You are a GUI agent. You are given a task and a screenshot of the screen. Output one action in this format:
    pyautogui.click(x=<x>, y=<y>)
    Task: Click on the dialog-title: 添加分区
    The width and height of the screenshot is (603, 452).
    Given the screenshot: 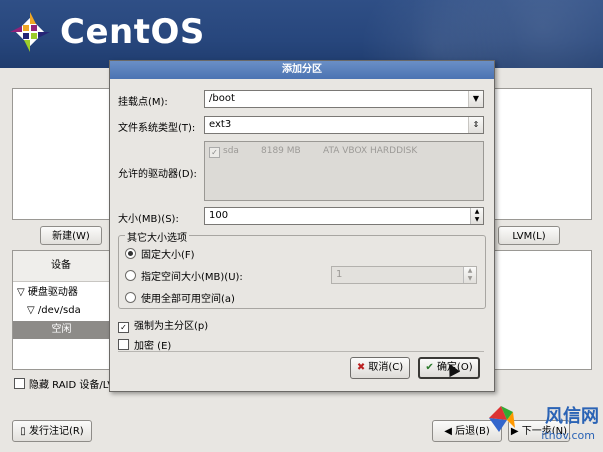 What is the action you would take?
    pyautogui.click(x=302, y=70)
    